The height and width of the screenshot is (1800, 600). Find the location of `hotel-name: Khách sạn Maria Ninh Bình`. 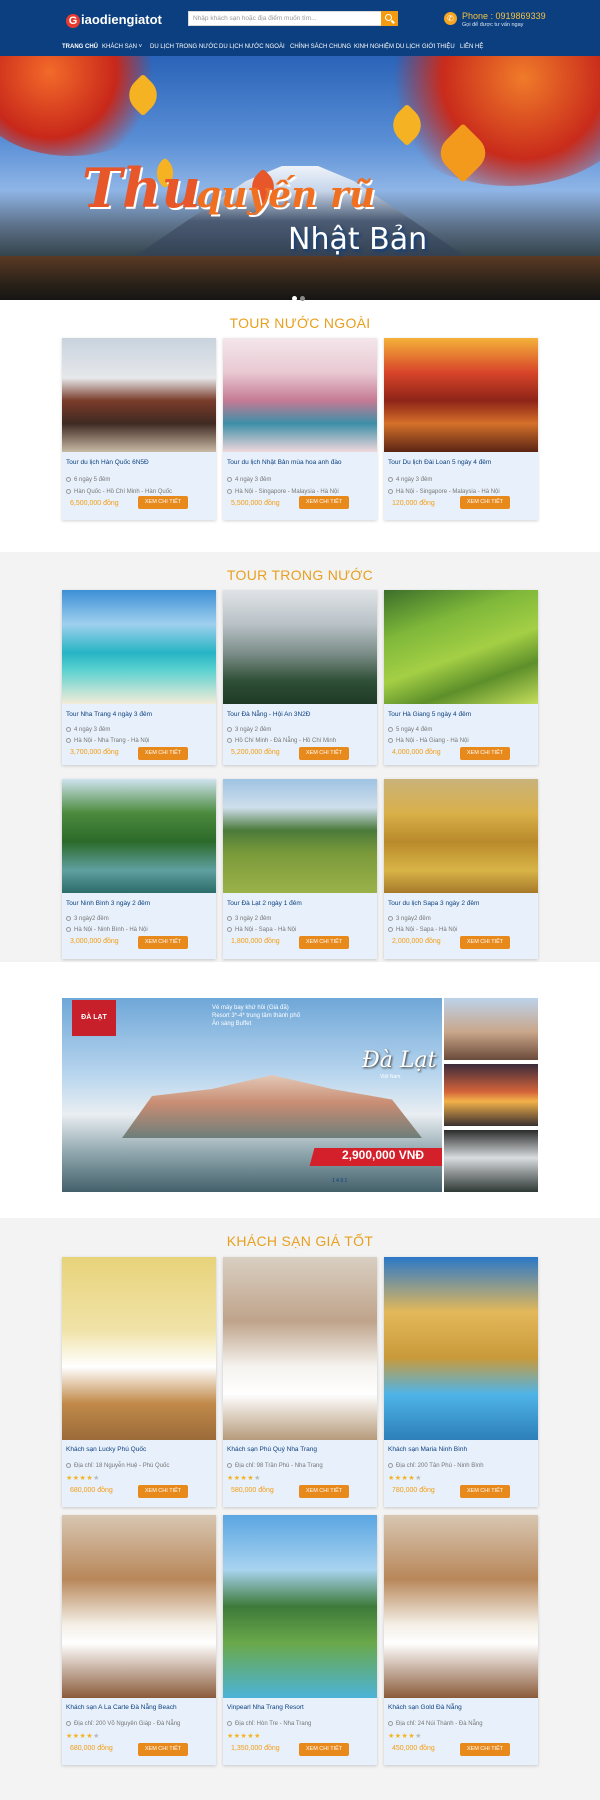

hotel-name: Khách sạn Maria Ninh Bình is located at coordinates (427, 1449).